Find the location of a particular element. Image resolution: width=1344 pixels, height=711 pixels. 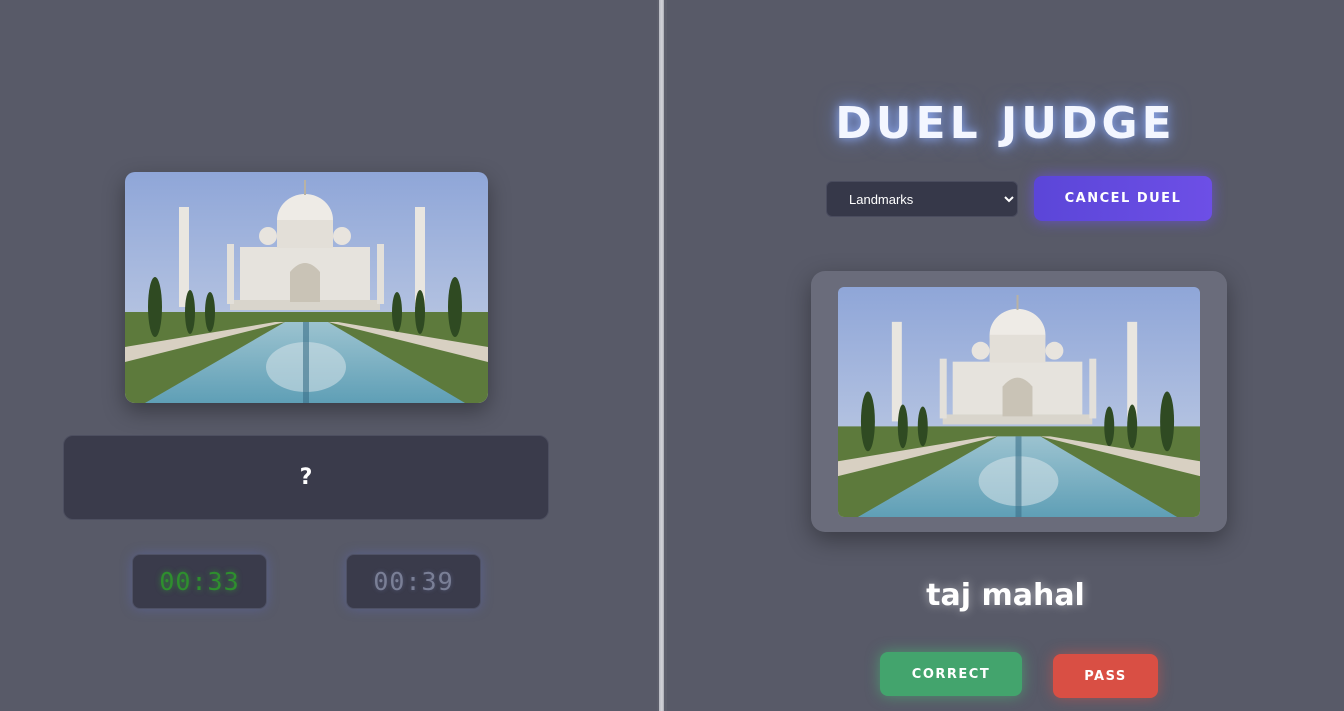

player-one-timer: 00:33 is located at coordinates (199, 581).